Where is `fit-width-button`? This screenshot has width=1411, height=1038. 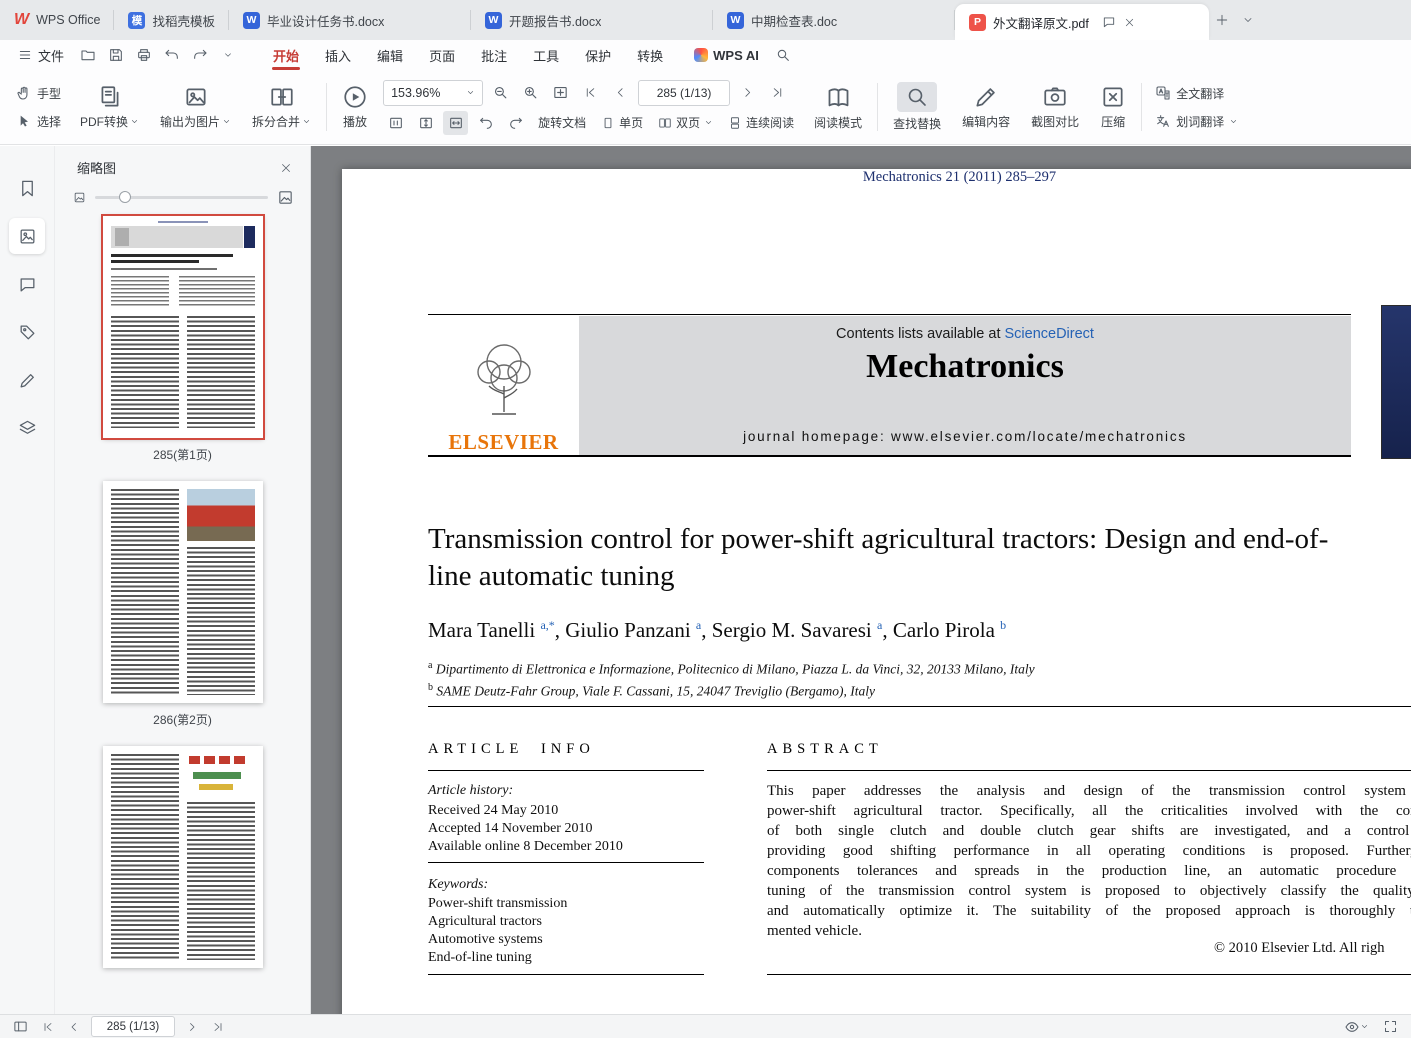
fit-width-button is located at coordinates (456, 122).